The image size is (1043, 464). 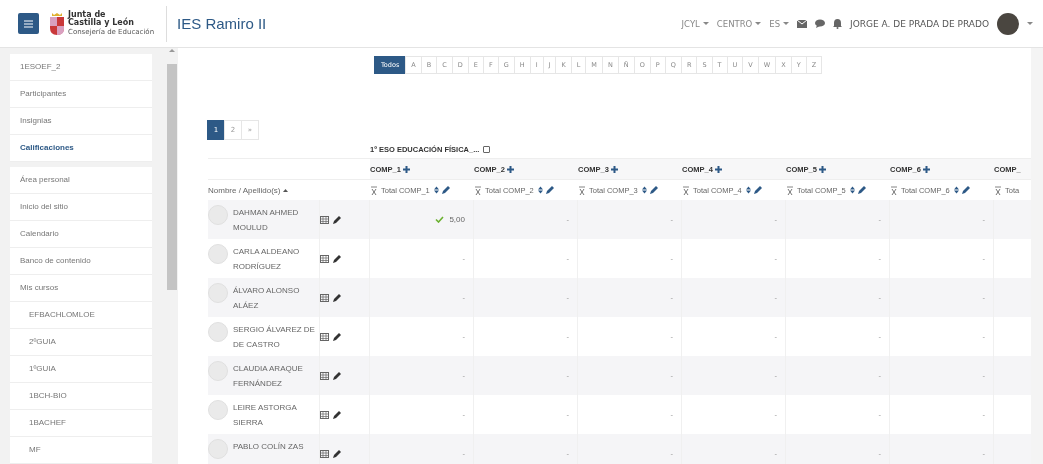 What do you see at coordinates (838, 23) in the screenshot?
I see `bell-icon` at bounding box center [838, 23].